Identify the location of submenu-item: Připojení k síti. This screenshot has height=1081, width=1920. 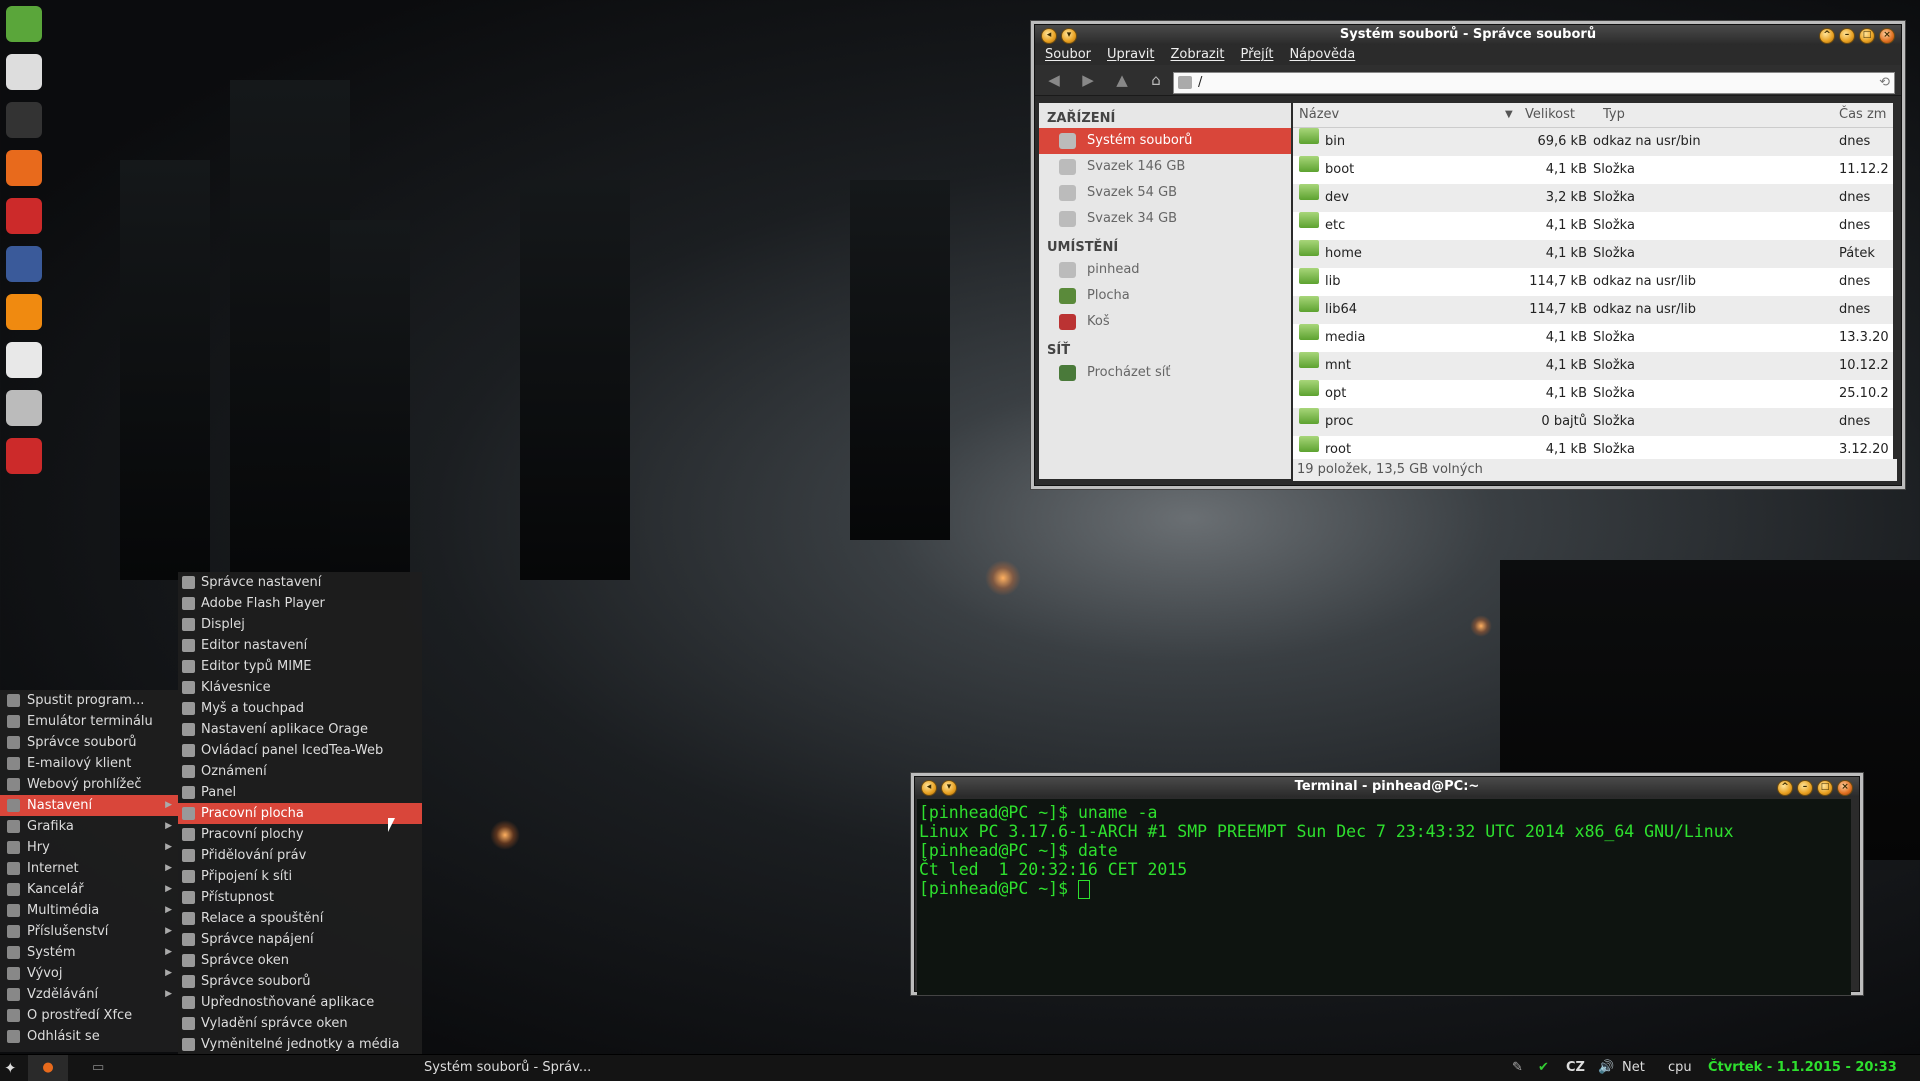
(300, 876).